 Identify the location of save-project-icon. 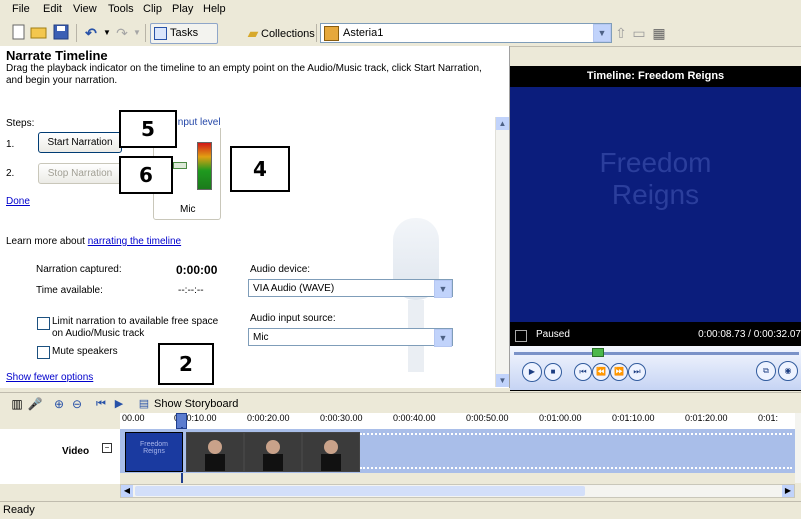
(61, 33).